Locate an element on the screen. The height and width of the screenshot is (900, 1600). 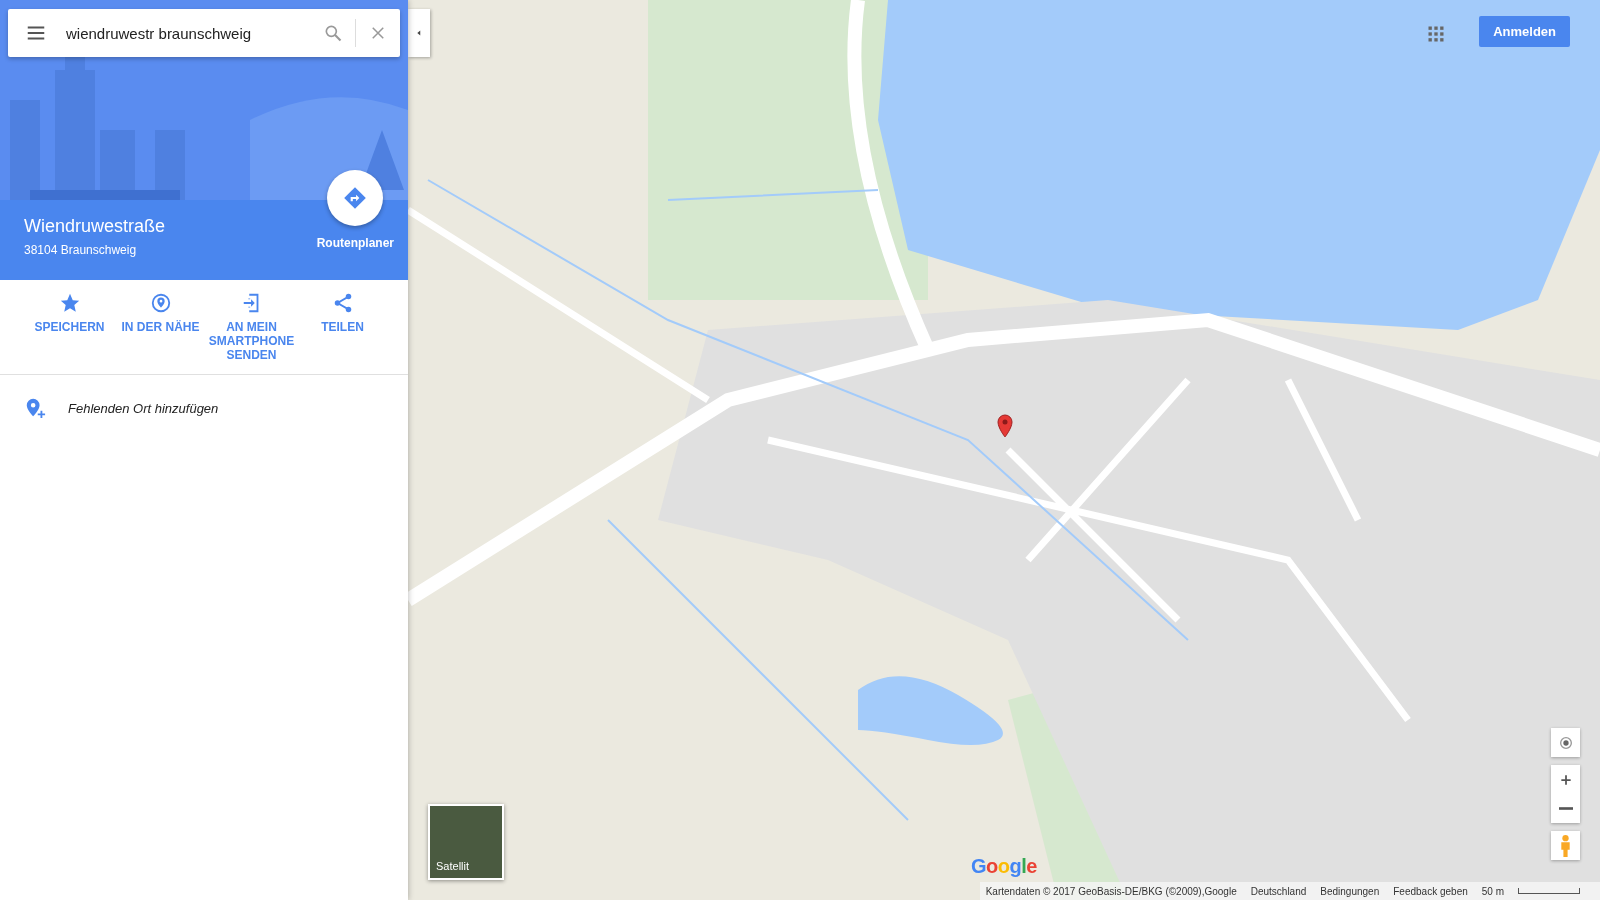
person-icon is located at coordinates (1565, 845).